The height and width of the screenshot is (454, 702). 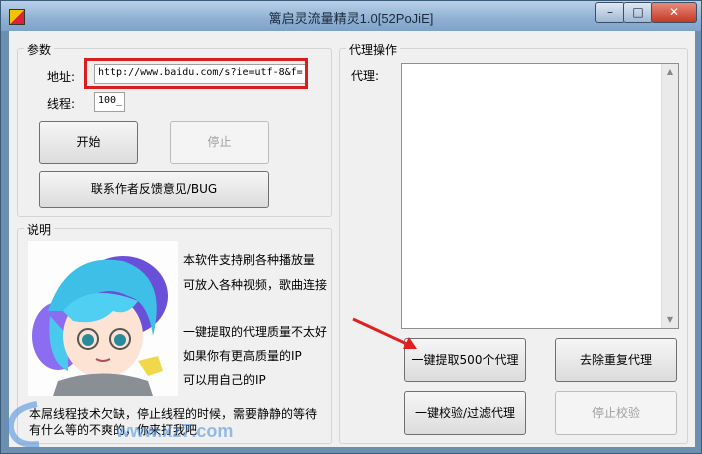 What do you see at coordinates (669, 196) in the screenshot?
I see `proxy-list-scrollbar: ▲ ▼` at bounding box center [669, 196].